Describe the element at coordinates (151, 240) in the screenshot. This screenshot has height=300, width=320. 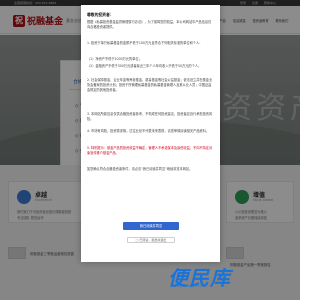
I see `decline-button: □ 已阅读，拒绝并退出` at that location.